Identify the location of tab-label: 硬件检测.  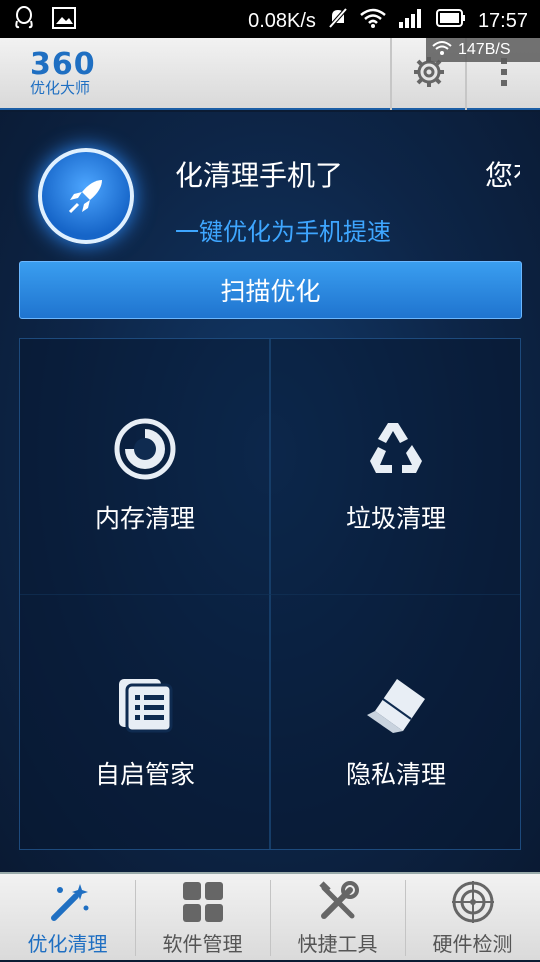
(472, 944).